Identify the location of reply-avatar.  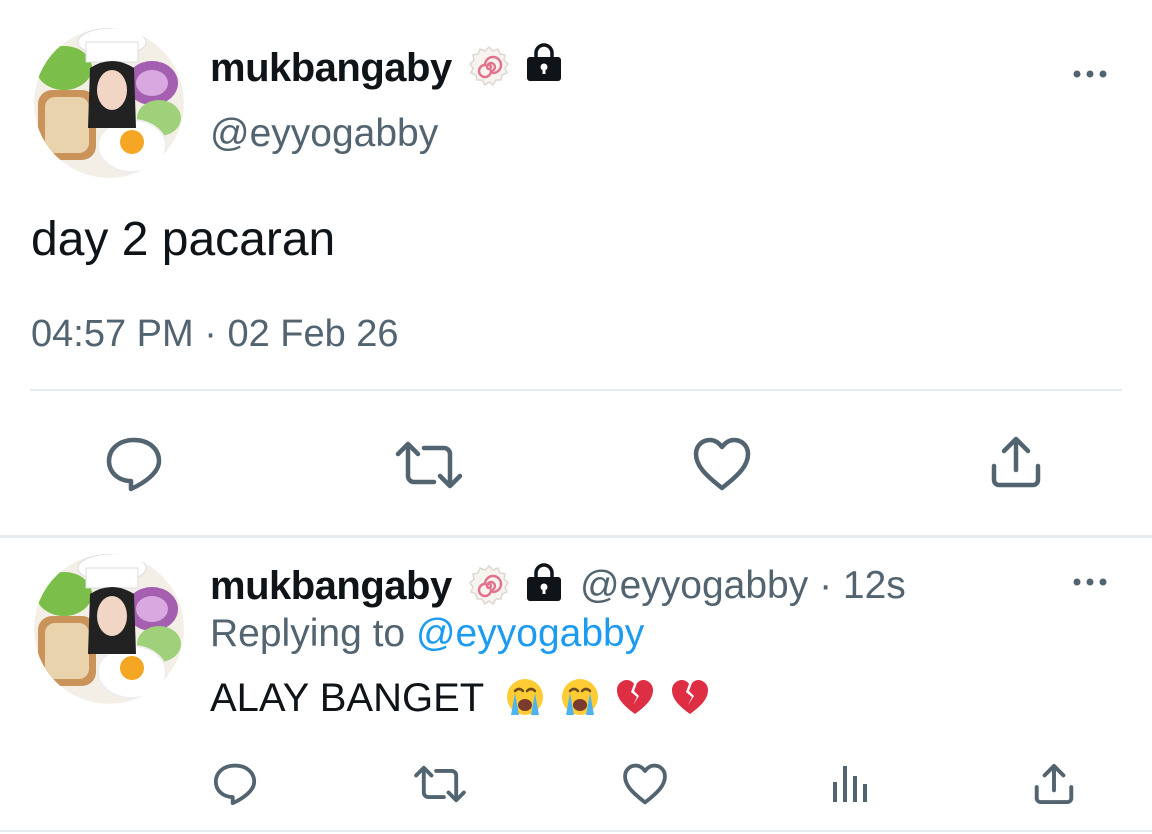
(109, 629).